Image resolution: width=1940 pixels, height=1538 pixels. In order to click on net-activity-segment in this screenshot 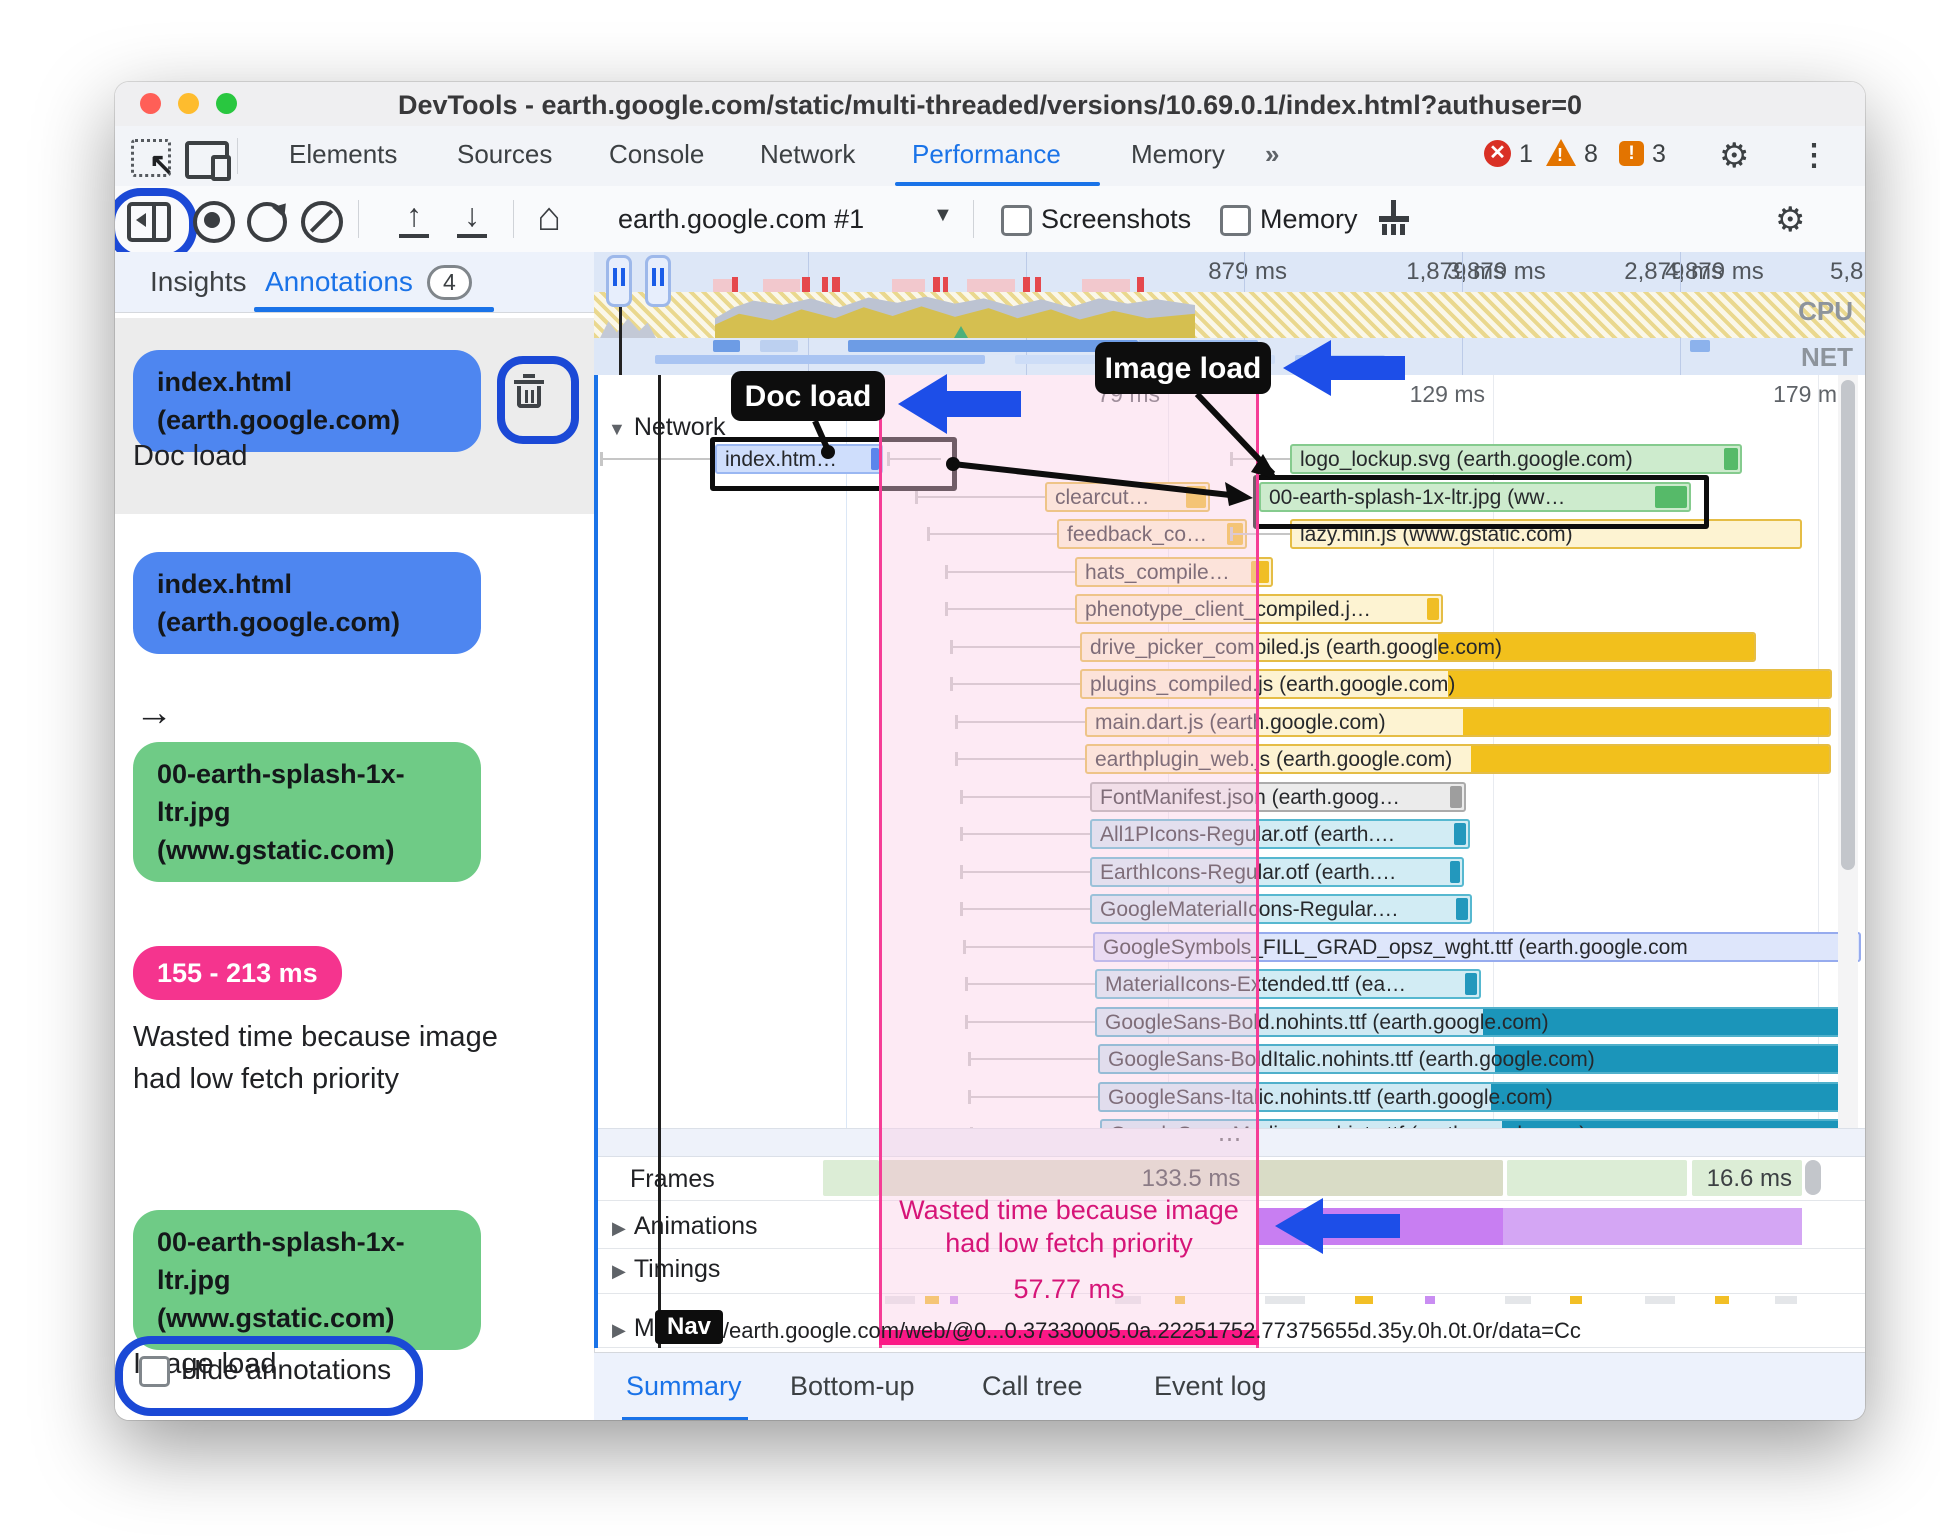, I will do `click(779, 346)`.